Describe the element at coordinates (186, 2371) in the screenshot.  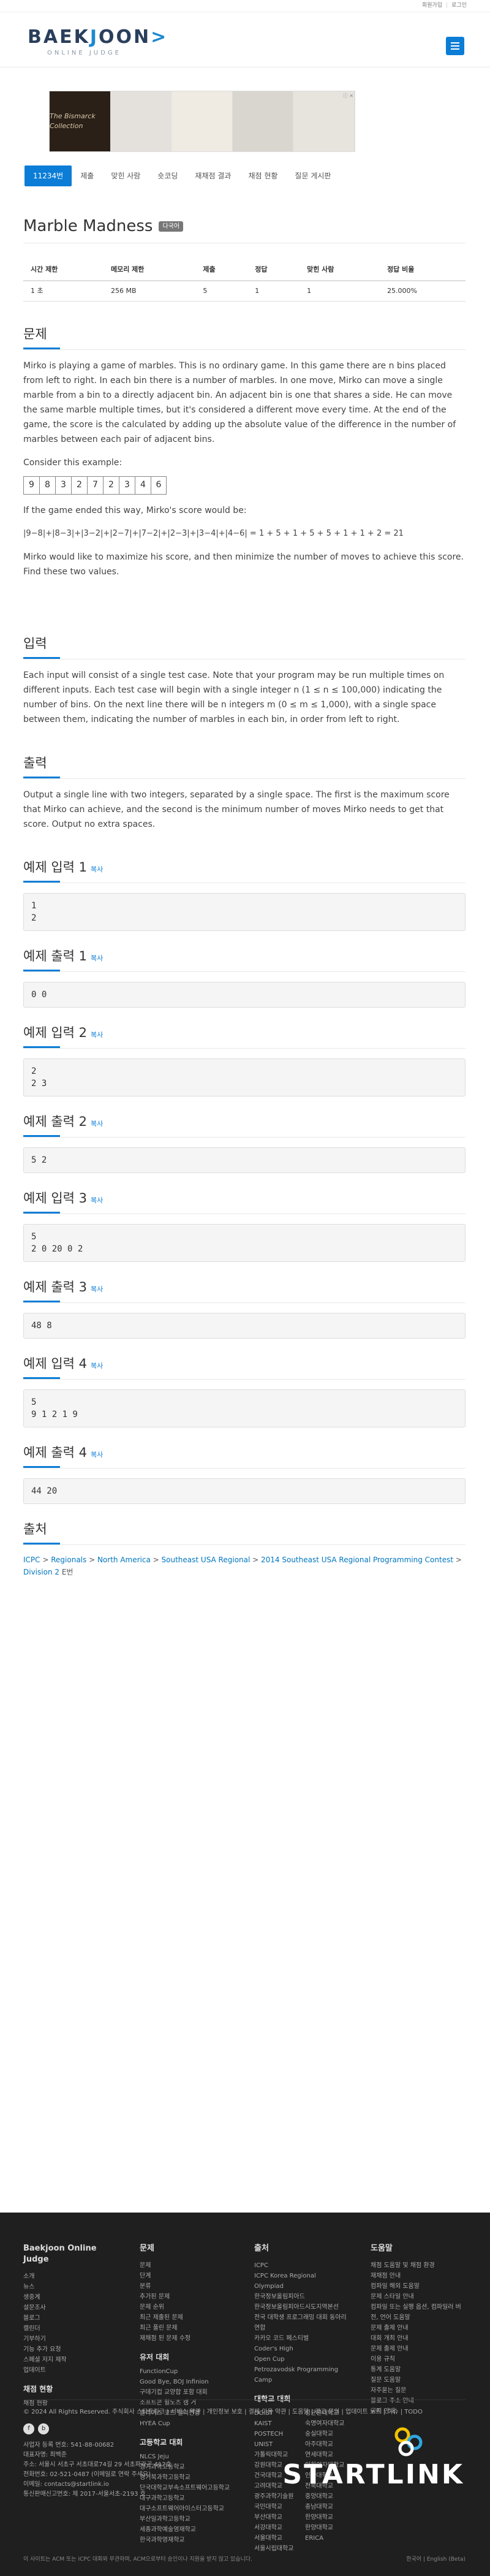
I see `footer-link: FunctionCup` at that location.